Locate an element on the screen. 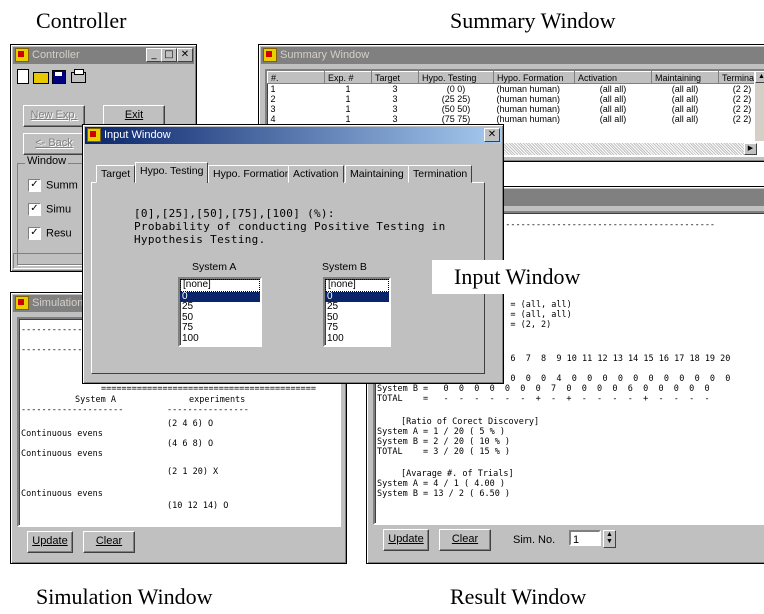  caption-summary: Summary Window is located at coordinates (533, 20).